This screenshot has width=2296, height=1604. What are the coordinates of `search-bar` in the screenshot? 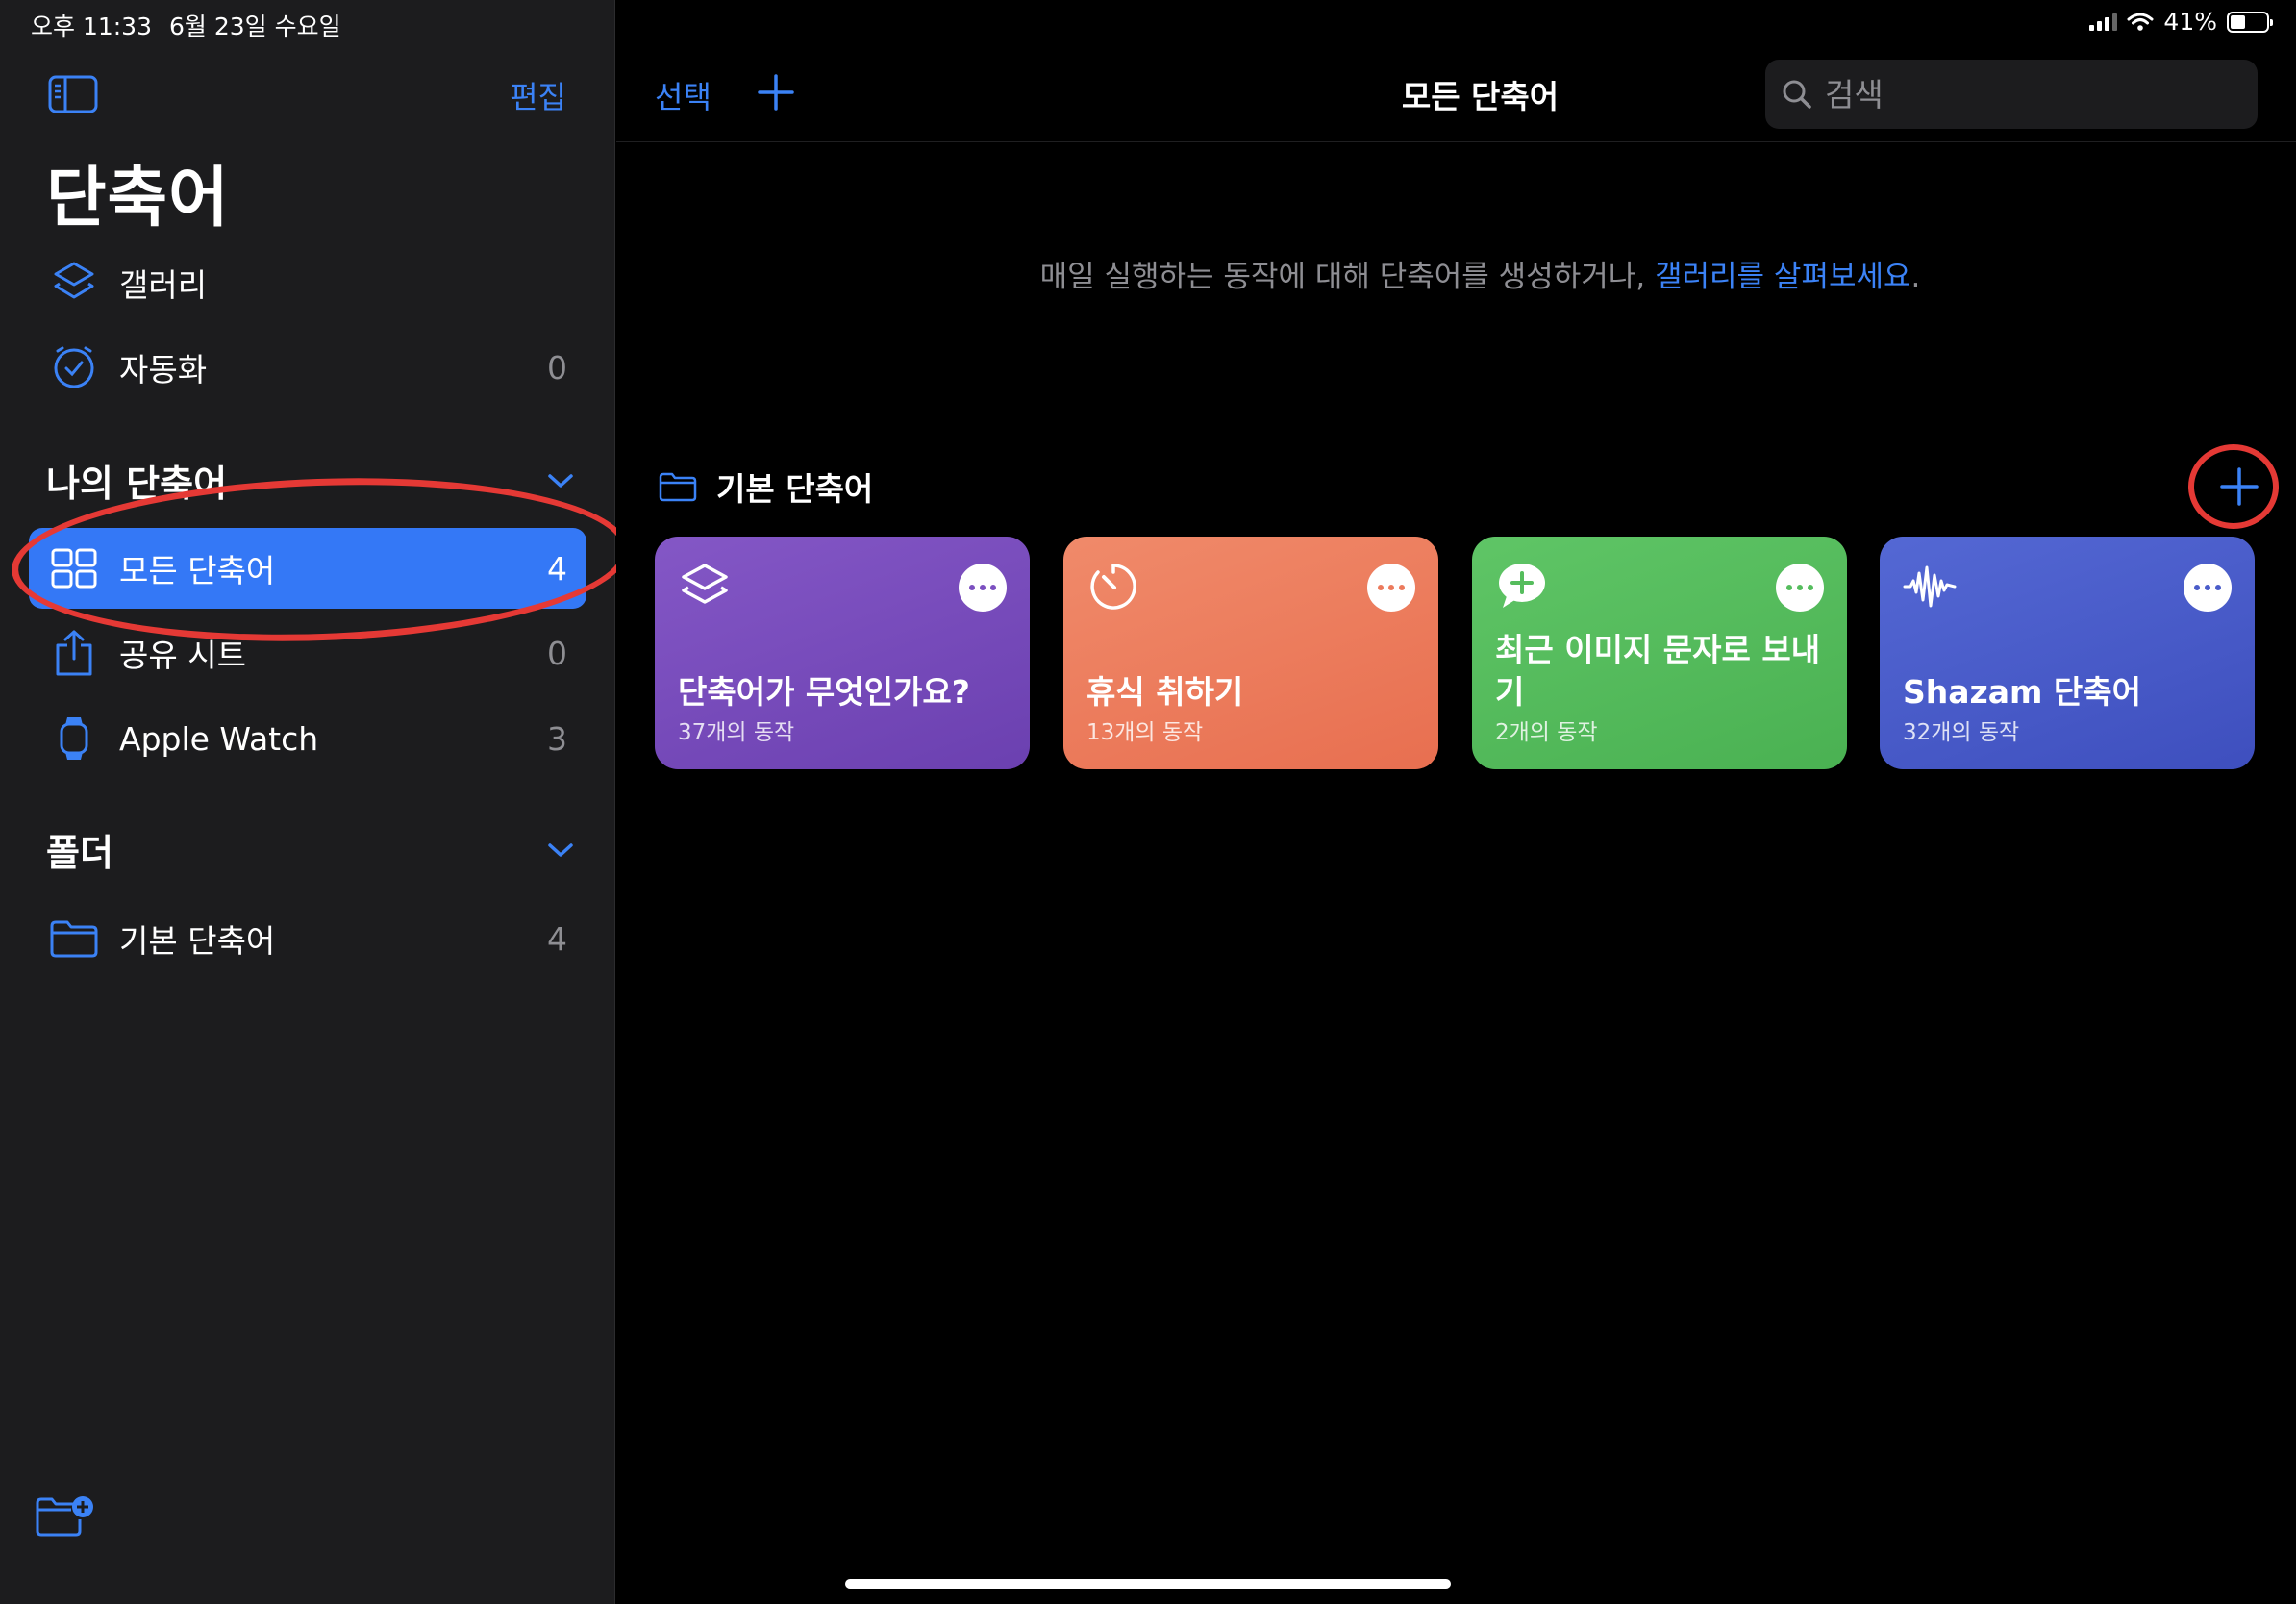 It's located at (2011, 94).